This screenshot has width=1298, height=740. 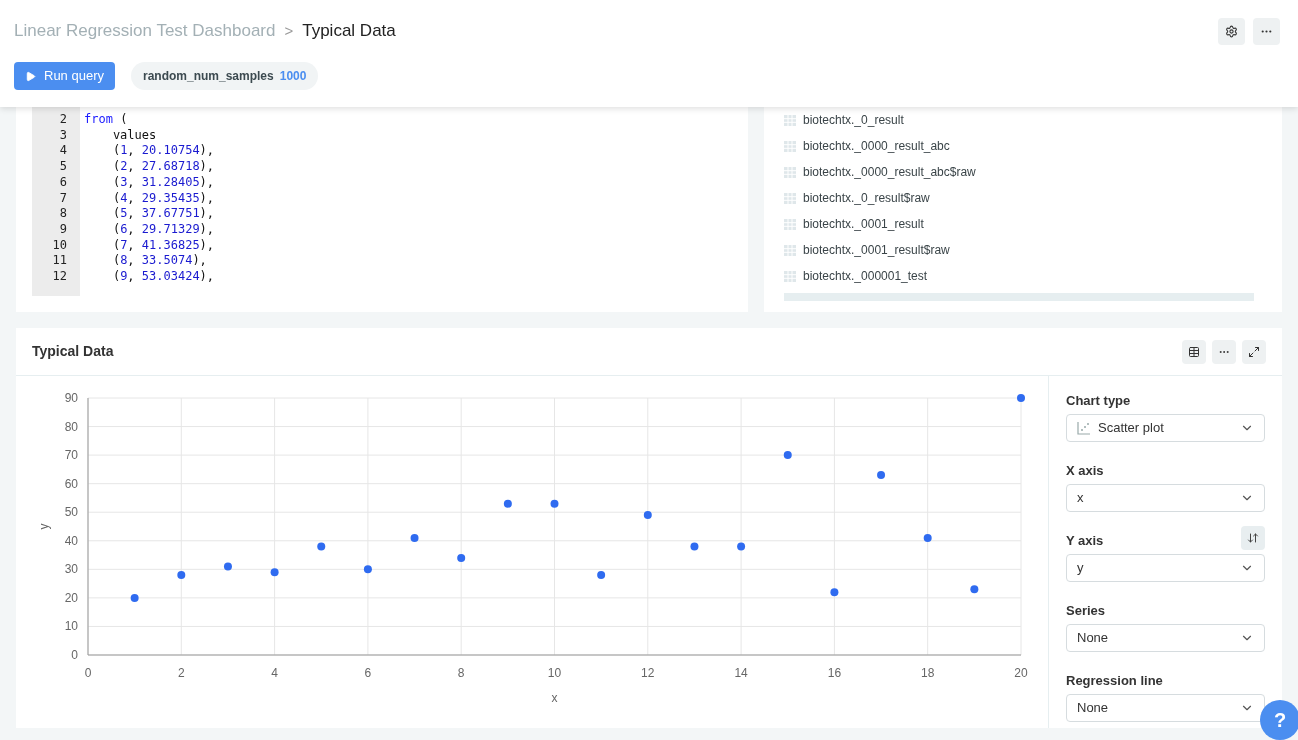 What do you see at coordinates (1165, 428) in the screenshot?
I see `setting-dropdown: Scatter plot` at bounding box center [1165, 428].